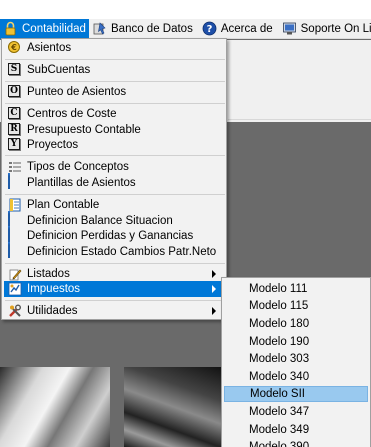 The image size is (371, 447). What do you see at coordinates (78, 167) in the screenshot?
I see `menu-item-label: Tipos de Conceptos` at bounding box center [78, 167].